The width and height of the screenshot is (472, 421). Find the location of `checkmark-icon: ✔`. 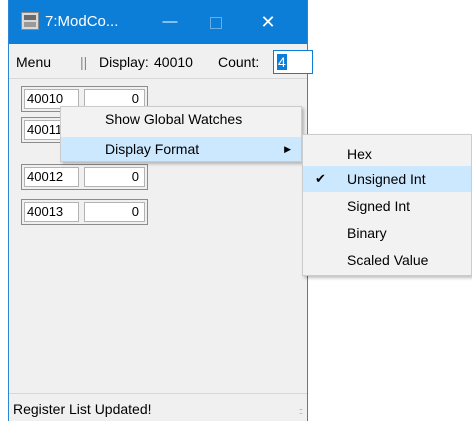

checkmark-icon: ✔ is located at coordinates (320, 178).